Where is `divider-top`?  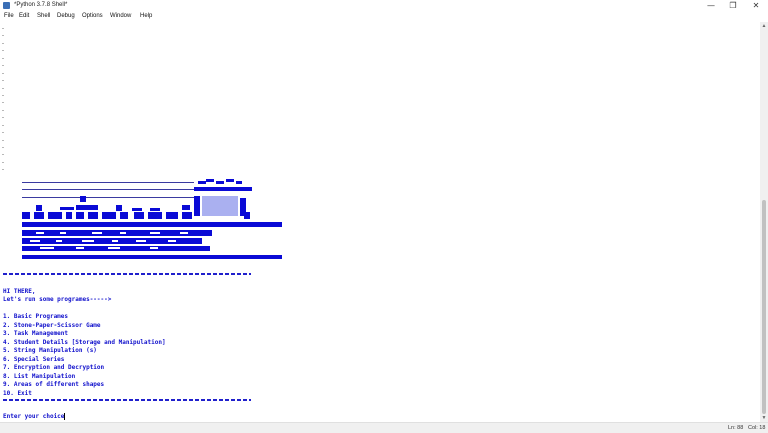 divider-top is located at coordinates (127, 274).